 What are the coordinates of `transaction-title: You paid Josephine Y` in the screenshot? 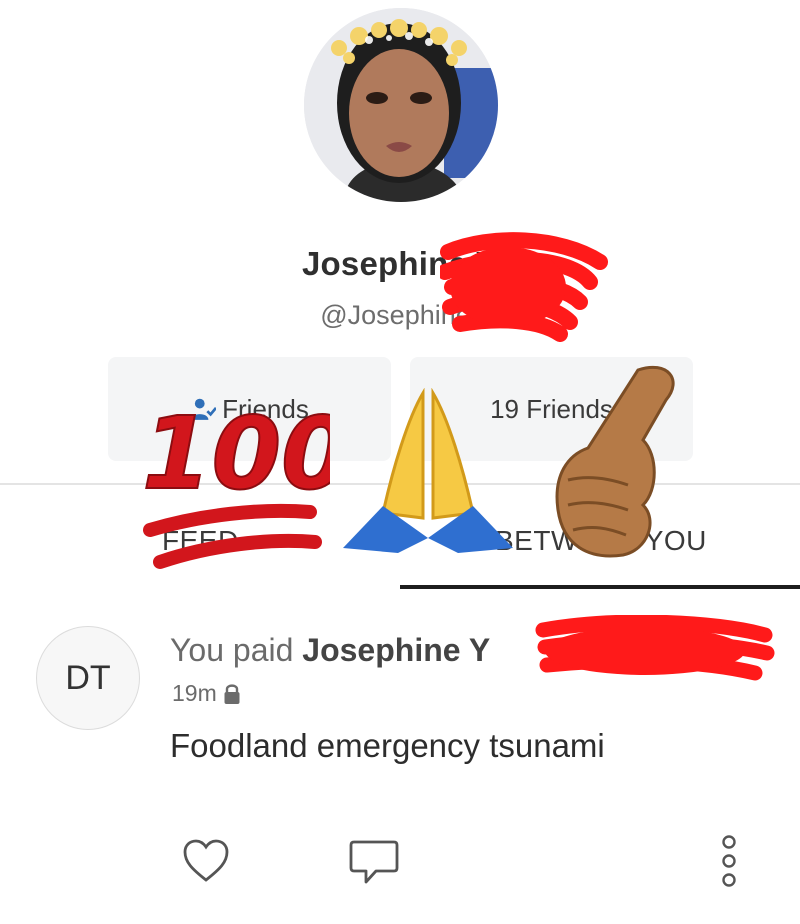 It's located at (330, 650).